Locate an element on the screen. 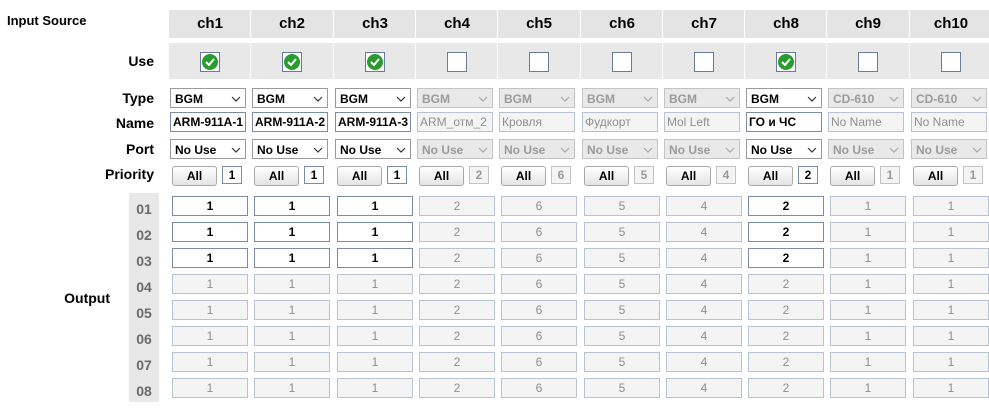 This screenshot has width=989, height=409. name-input: ГО и ЧС is located at coordinates (784, 122).